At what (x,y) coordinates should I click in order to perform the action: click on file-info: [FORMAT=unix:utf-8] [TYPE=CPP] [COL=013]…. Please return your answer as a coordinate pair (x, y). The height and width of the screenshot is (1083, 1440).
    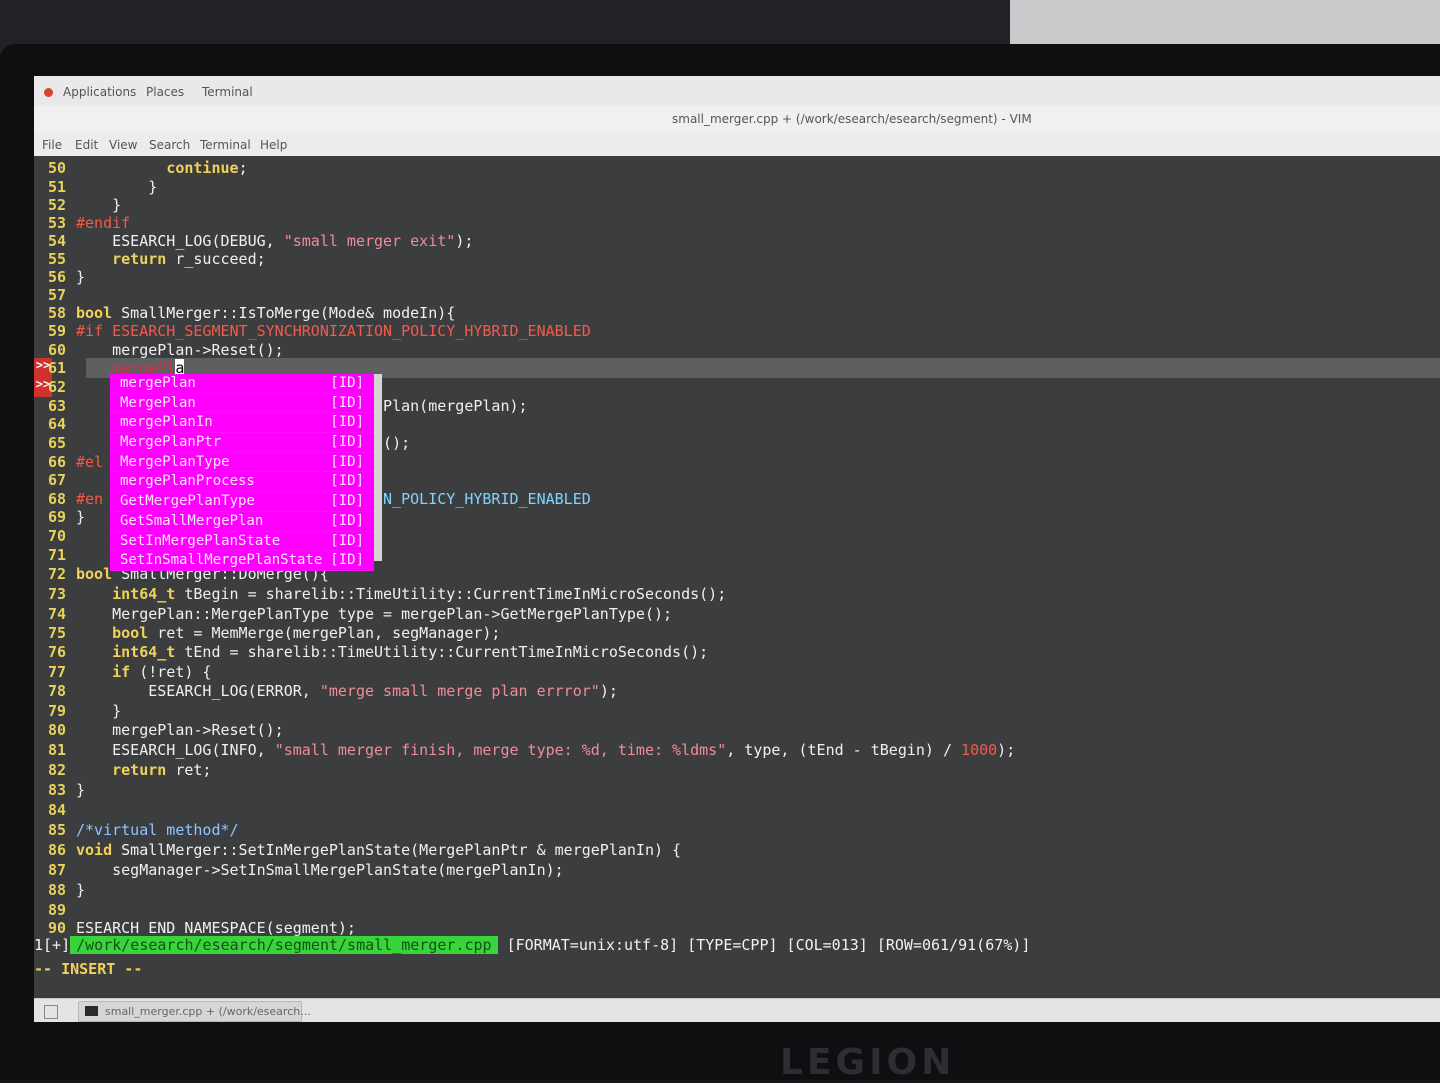
    Looking at the image, I should click on (768, 945).